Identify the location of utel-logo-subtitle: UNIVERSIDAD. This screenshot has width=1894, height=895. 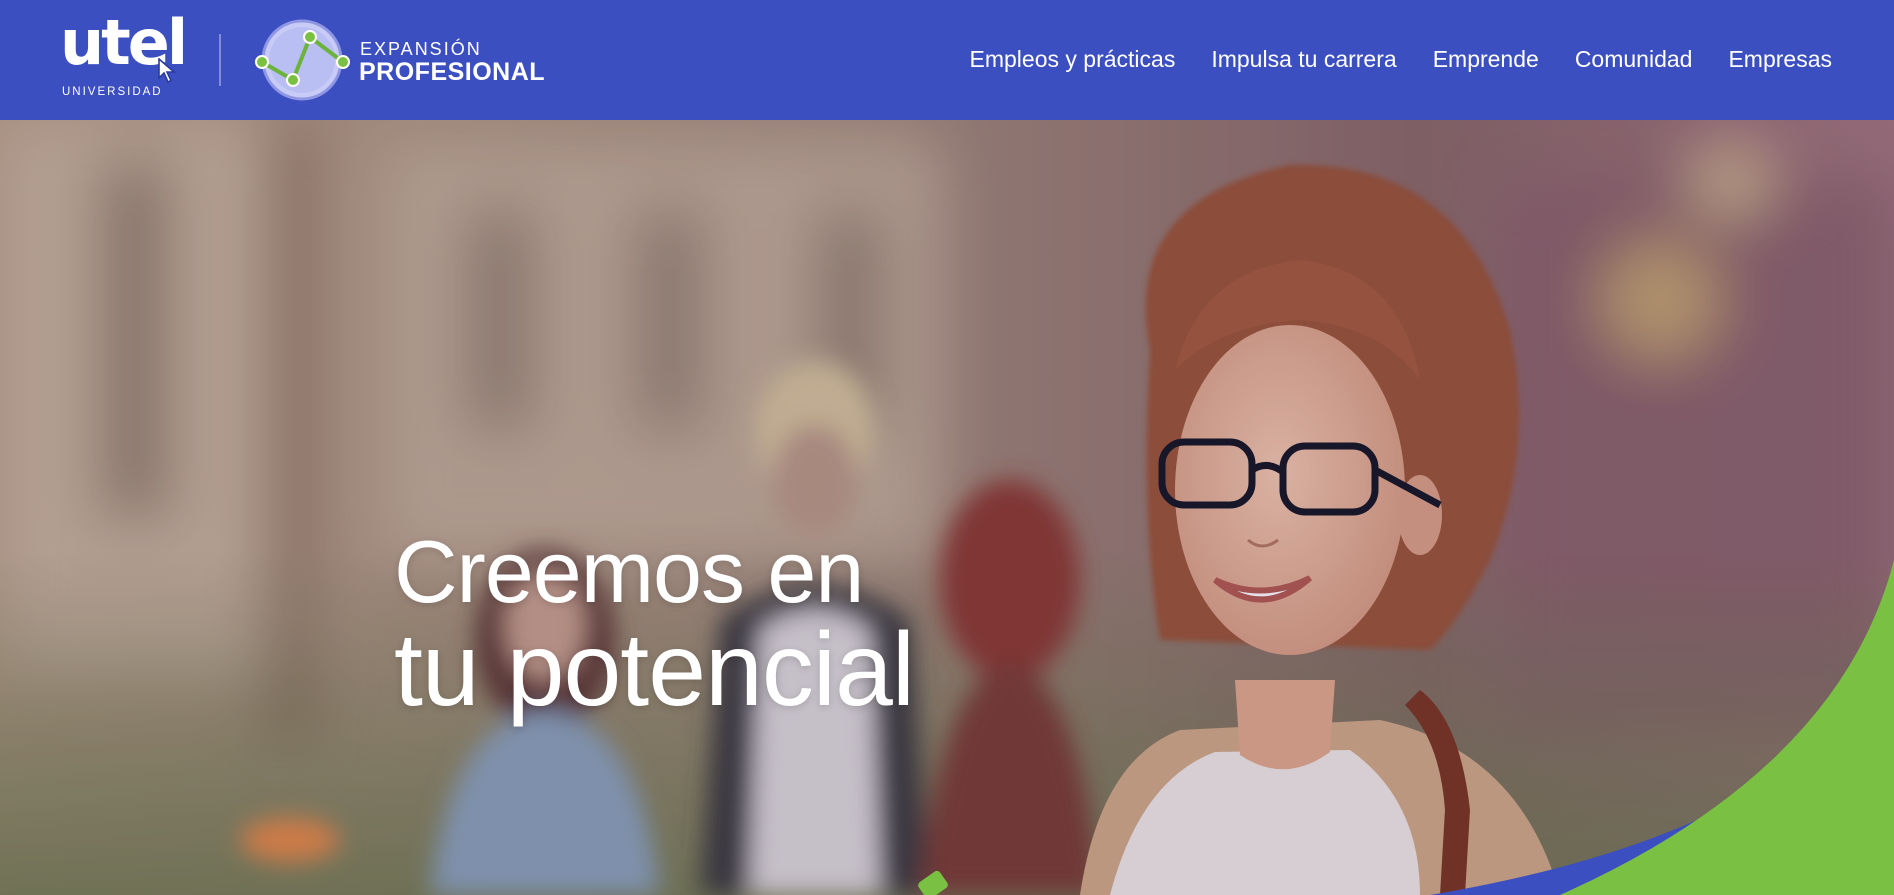
(112, 92).